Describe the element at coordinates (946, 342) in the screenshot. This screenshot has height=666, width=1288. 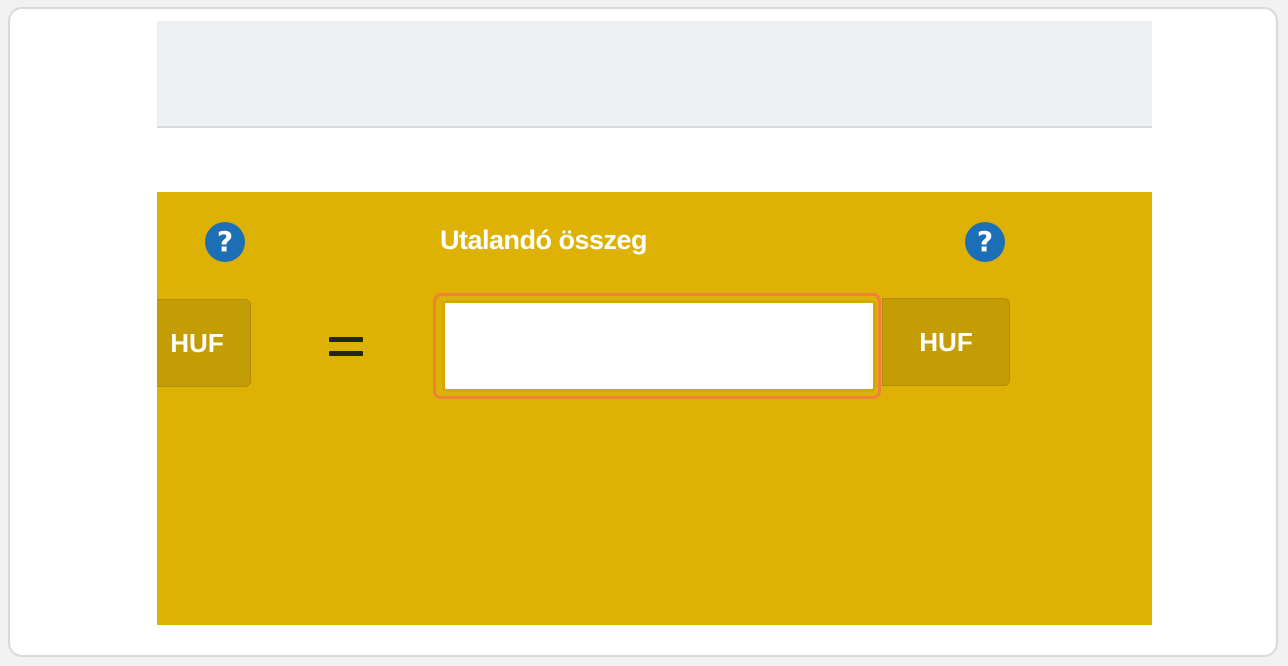
I see `target-currency-addon: HUF` at that location.